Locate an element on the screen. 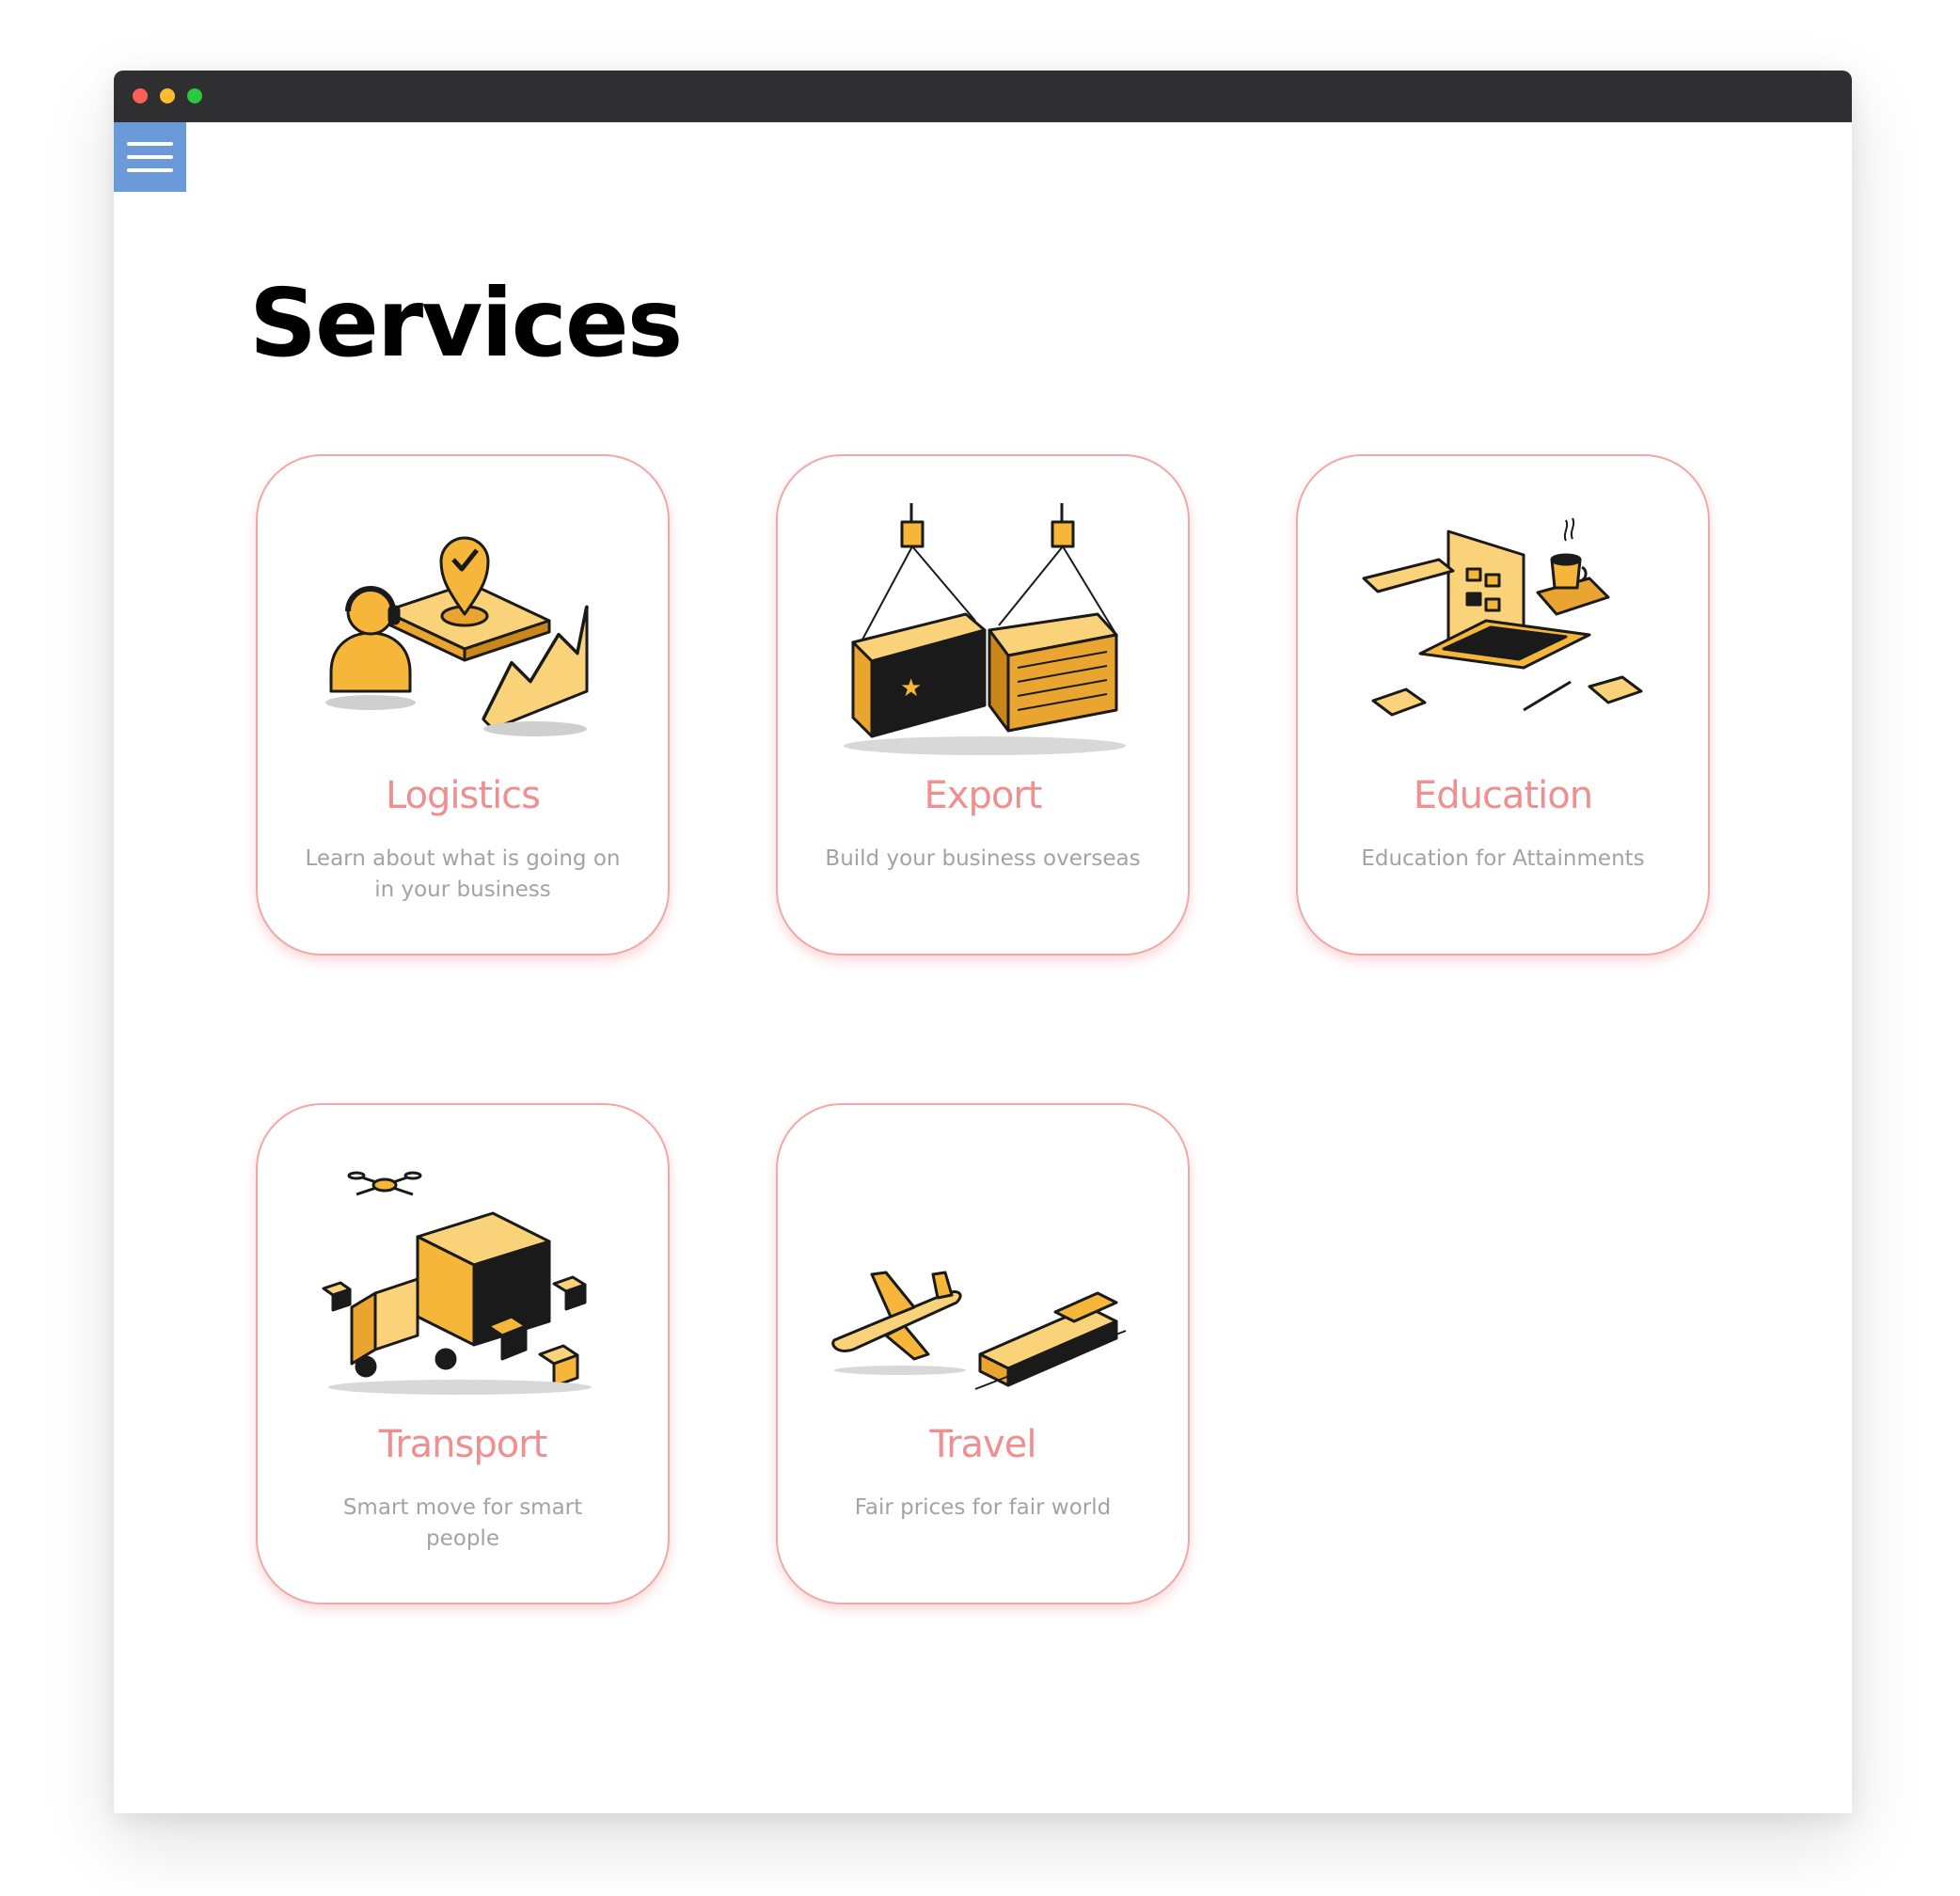 The height and width of the screenshot is (1896, 1960). logistics-illustration-icon is located at coordinates (457, 636).